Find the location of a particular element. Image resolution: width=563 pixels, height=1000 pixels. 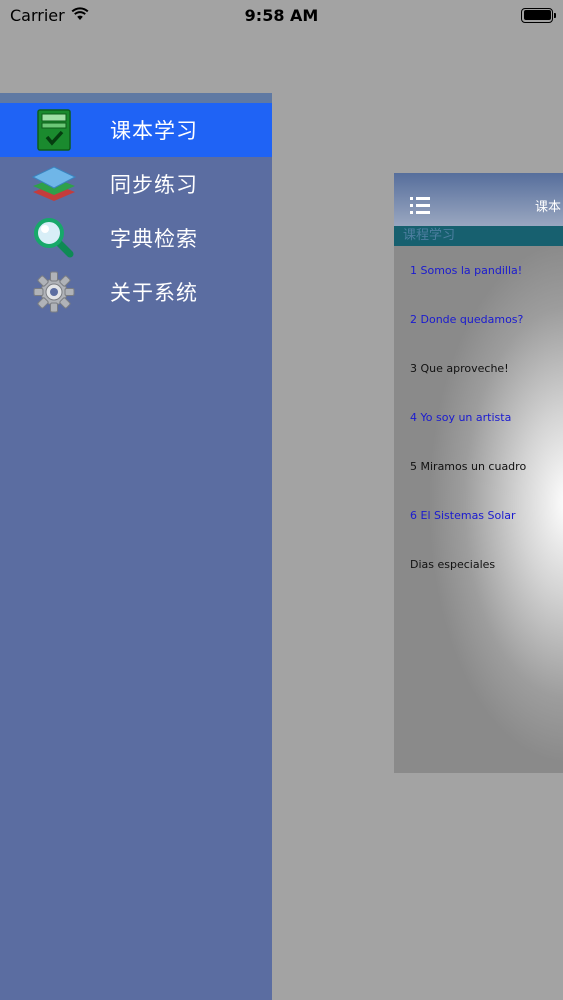

lesson-item-5: 5 Miramos un cuadro is located at coordinates (478, 466).